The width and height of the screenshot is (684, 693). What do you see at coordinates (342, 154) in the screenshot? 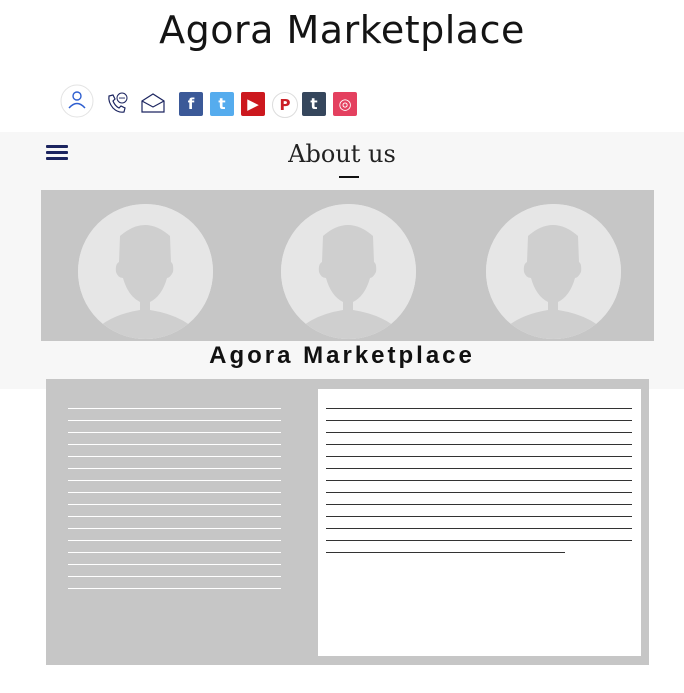
I see `section-heading: About us` at bounding box center [342, 154].